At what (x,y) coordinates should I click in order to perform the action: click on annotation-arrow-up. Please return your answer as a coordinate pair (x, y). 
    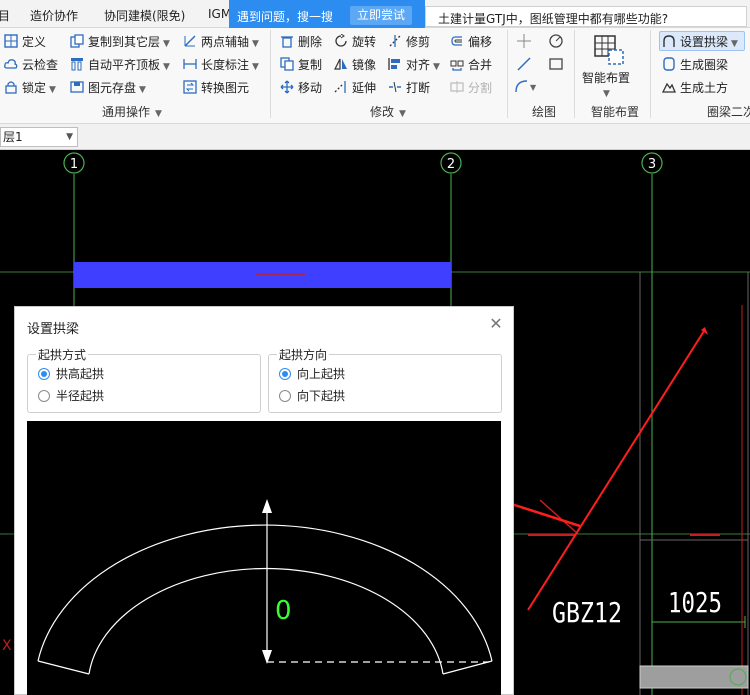
    Looking at the image, I should click on (616, 470).